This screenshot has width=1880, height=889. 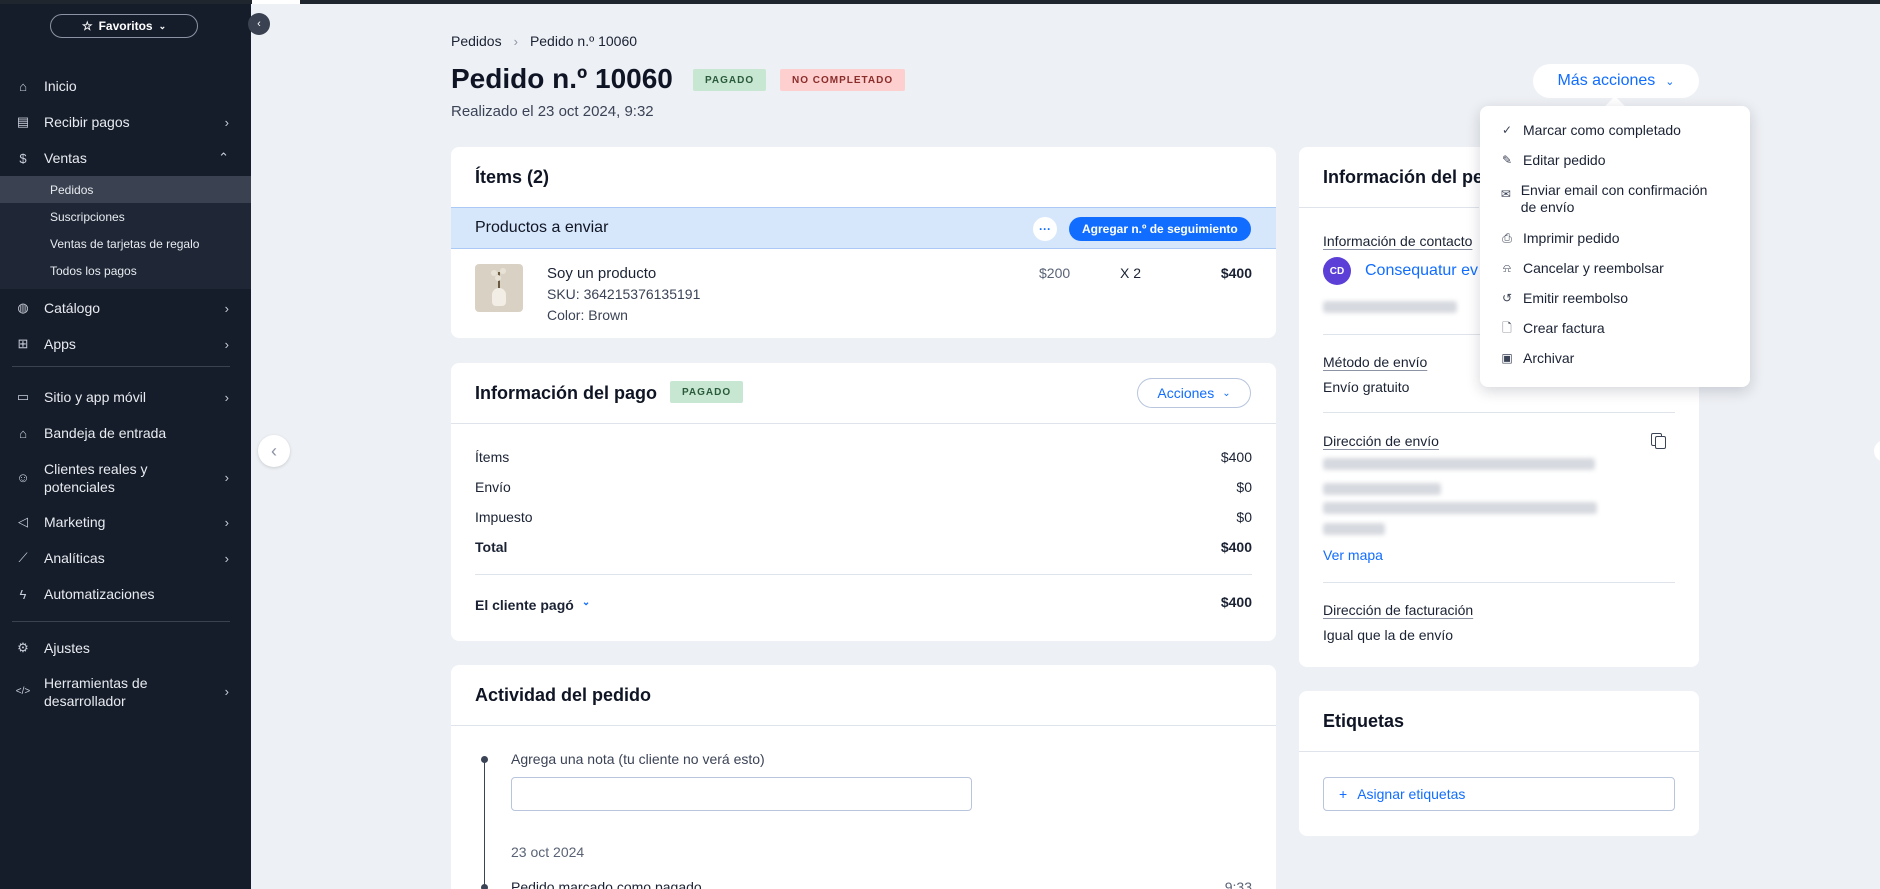 What do you see at coordinates (1507, 298) in the screenshot?
I see `refund-icon: ↺` at bounding box center [1507, 298].